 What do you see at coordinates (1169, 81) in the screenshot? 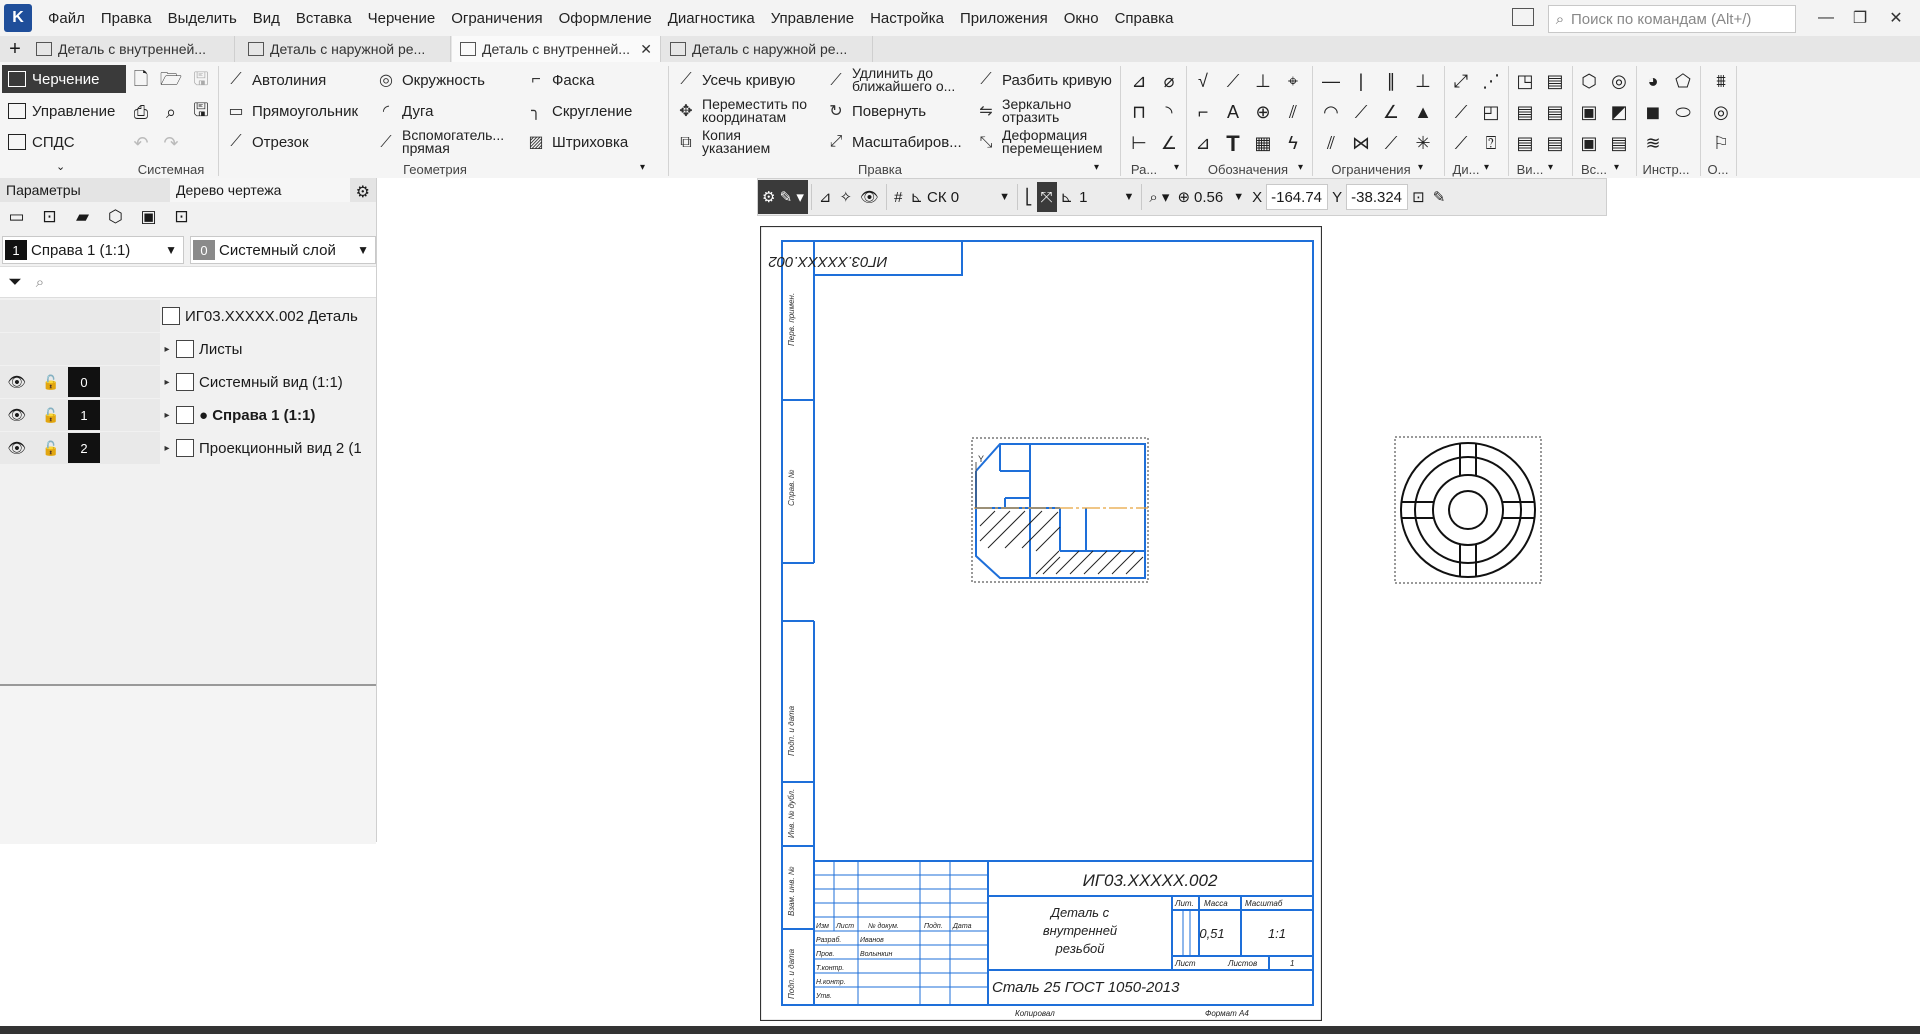
I see `diameter-dimension-icon: ⌀` at bounding box center [1169, 81].